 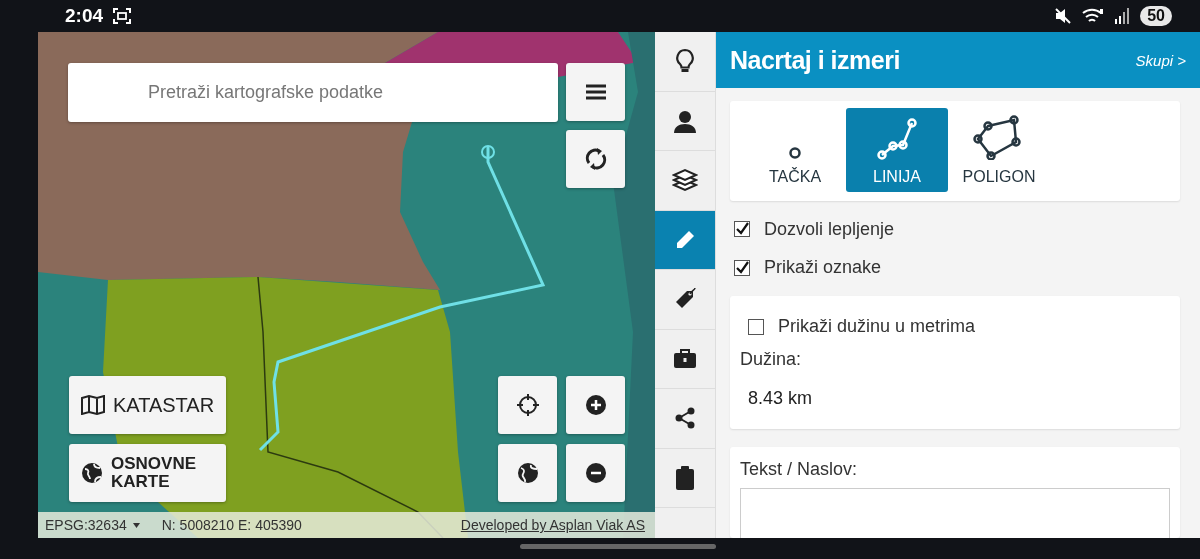 I want to click on length-field: 8.43 km, so click(x=960, y=399).